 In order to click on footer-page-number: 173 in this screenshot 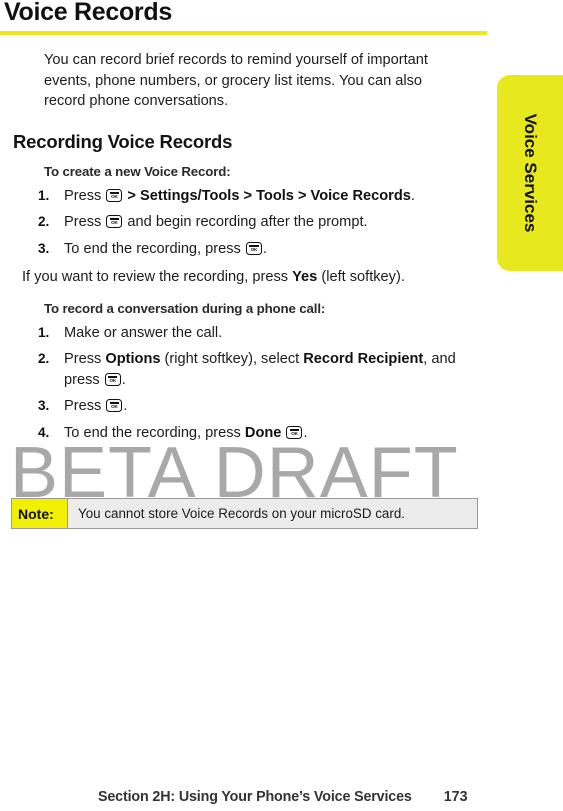, I will do `click(455, 797)`.